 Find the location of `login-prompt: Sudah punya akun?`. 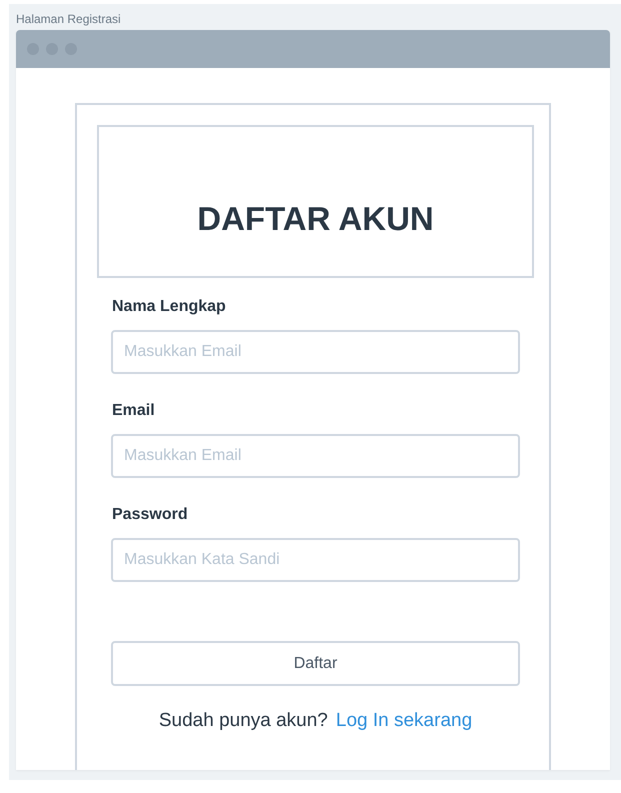

login-prompt: Sudah punya akun? is located at coordinates (243, 721).